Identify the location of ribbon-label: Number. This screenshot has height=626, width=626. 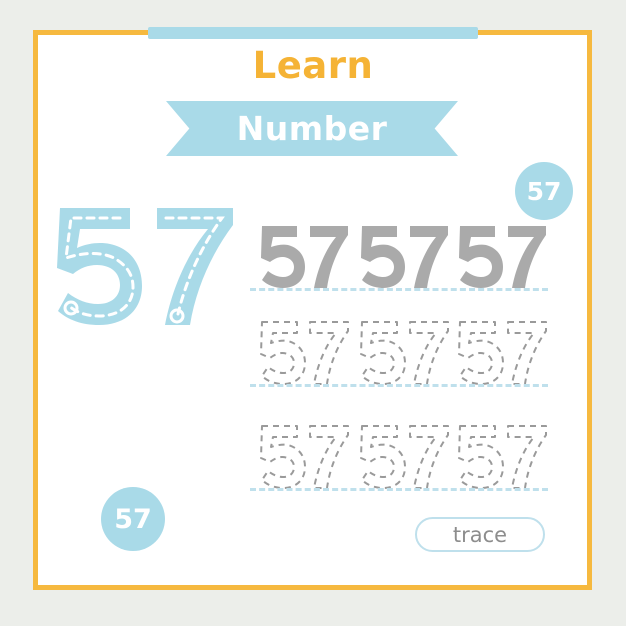
(312, 128).